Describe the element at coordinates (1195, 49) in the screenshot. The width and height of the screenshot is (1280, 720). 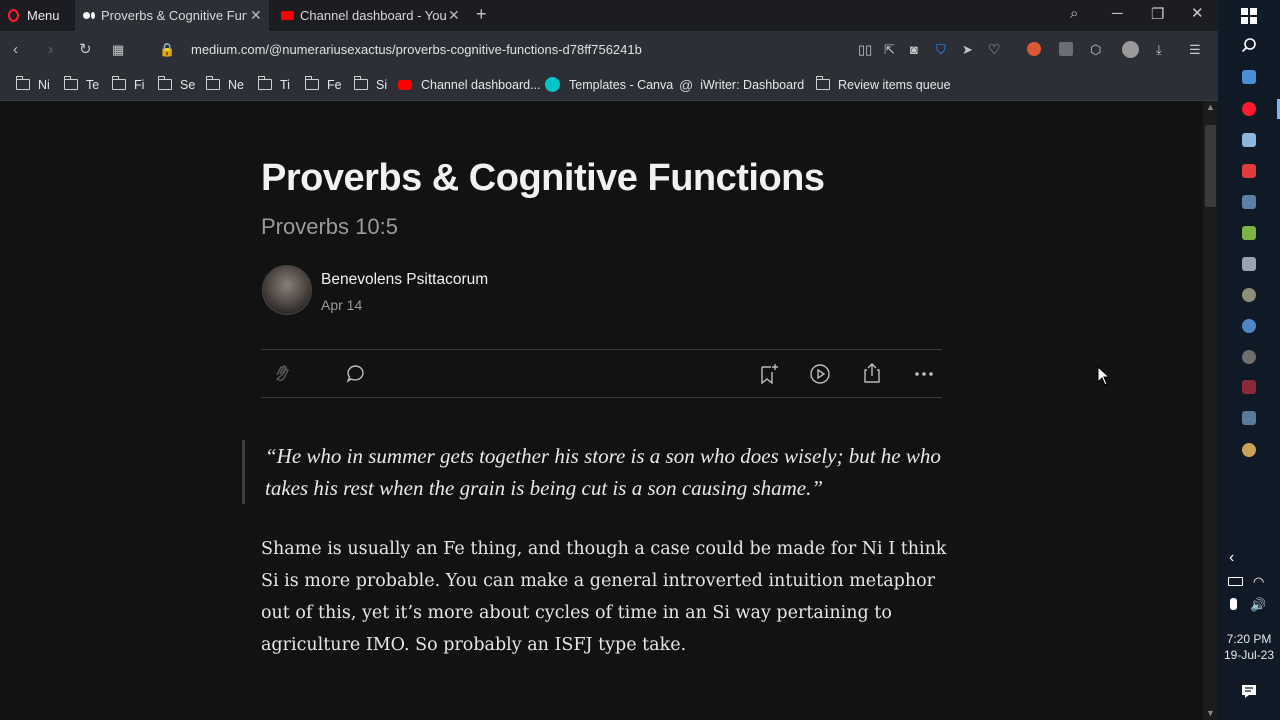
I see `easy-setup-icon: ☰` at that location.